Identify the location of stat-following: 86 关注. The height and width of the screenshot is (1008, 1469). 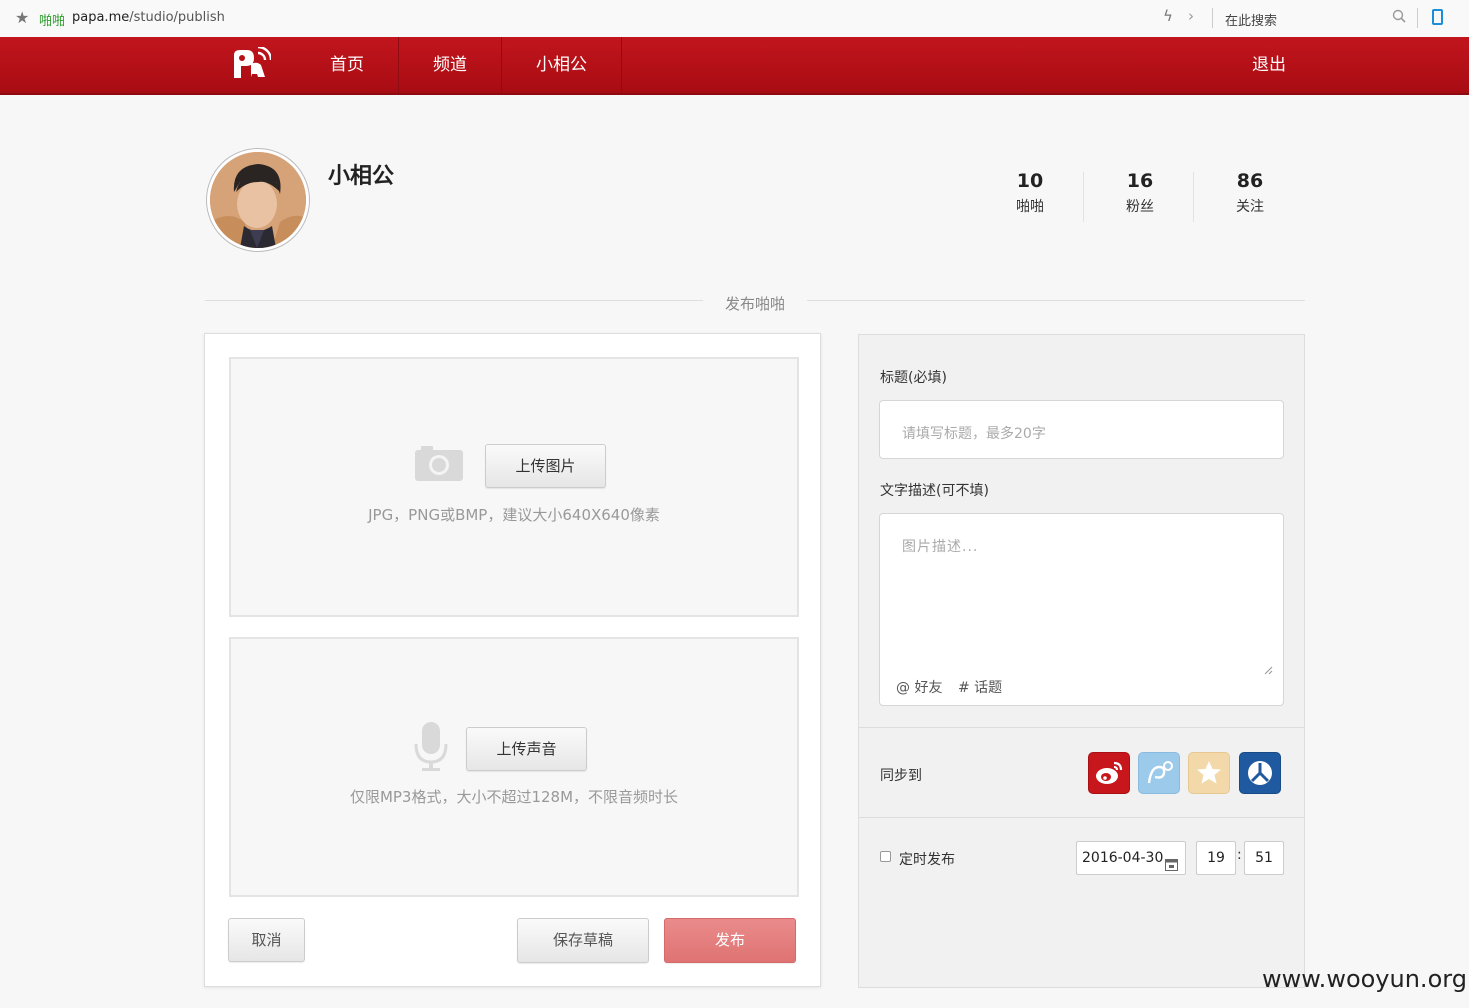
(1250, 193).